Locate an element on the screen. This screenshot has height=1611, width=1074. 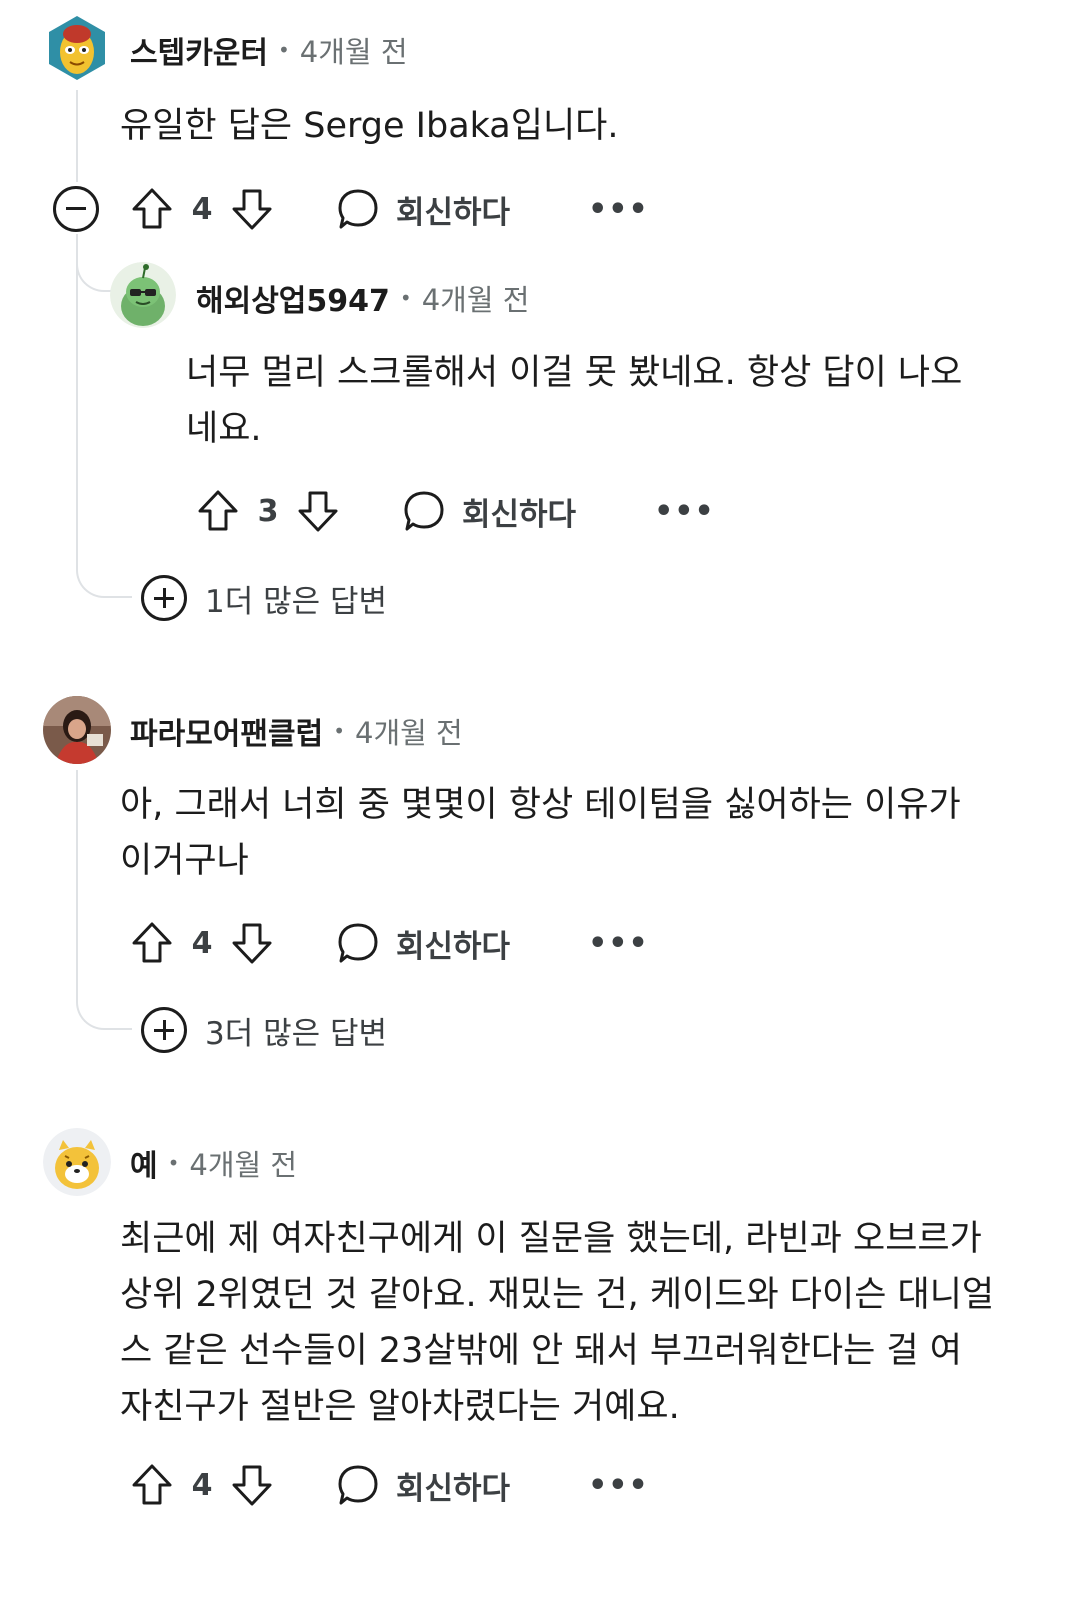
username: 스텝카운터 is located at coordinates (199, 50).